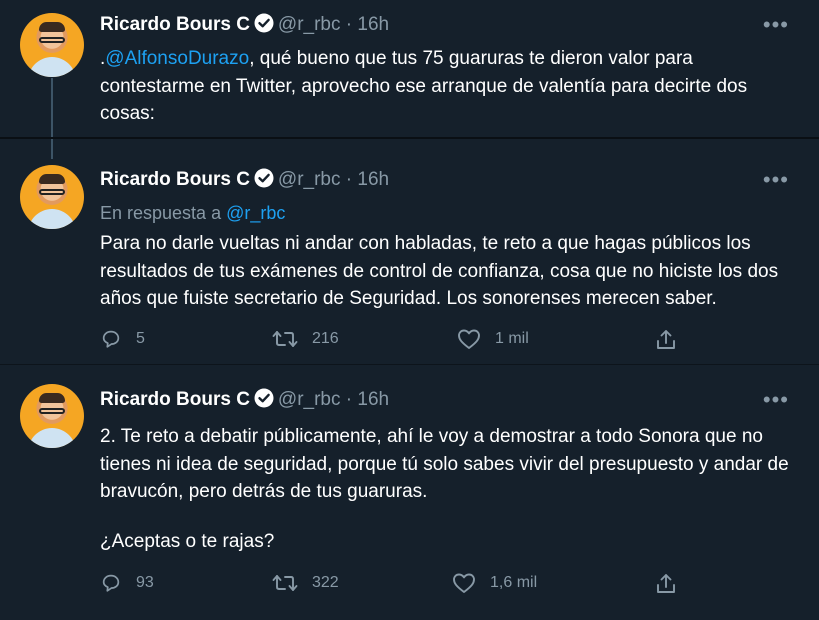 The width and height of the screenshot is (819, 620). I want to click on tweet-actions: 93 322 1,6 mil, so click(400, 584).